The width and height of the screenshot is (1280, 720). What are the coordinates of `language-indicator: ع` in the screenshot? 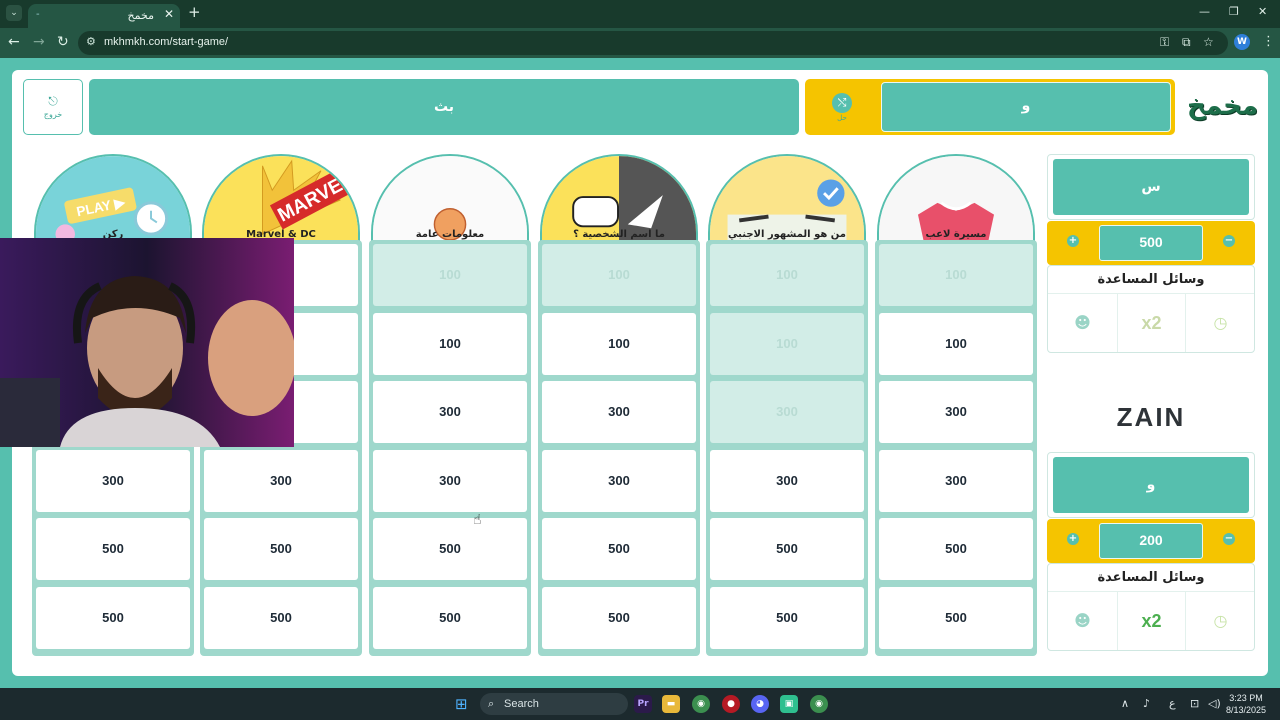 It's located at (1172, 703).